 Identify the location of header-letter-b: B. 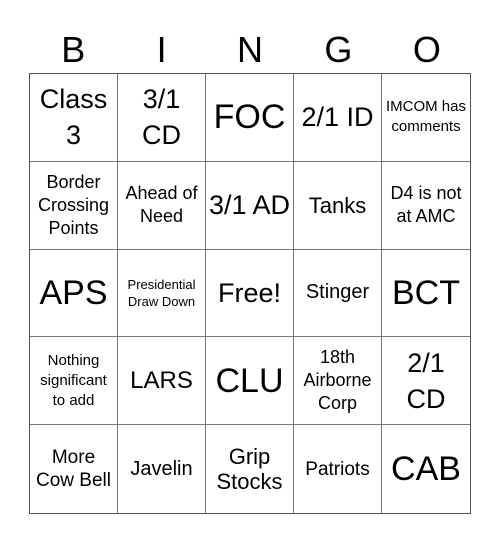
(73, 49).